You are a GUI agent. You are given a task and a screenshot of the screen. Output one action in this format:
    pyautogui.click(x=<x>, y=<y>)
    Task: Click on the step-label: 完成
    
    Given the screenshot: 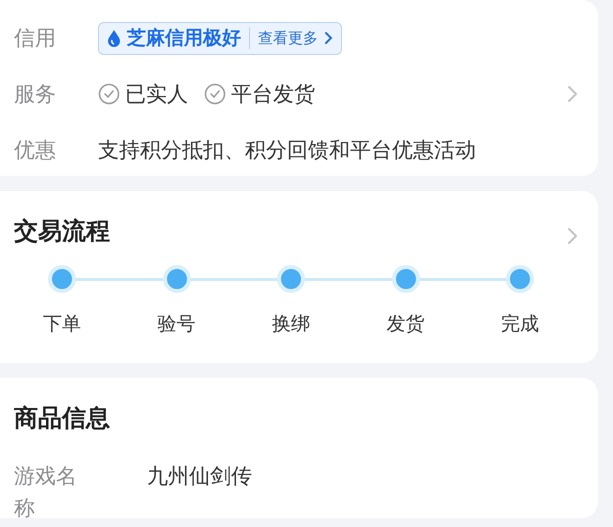 What is the action you would take?
    pyautogui.click(x=520, y=324)
    